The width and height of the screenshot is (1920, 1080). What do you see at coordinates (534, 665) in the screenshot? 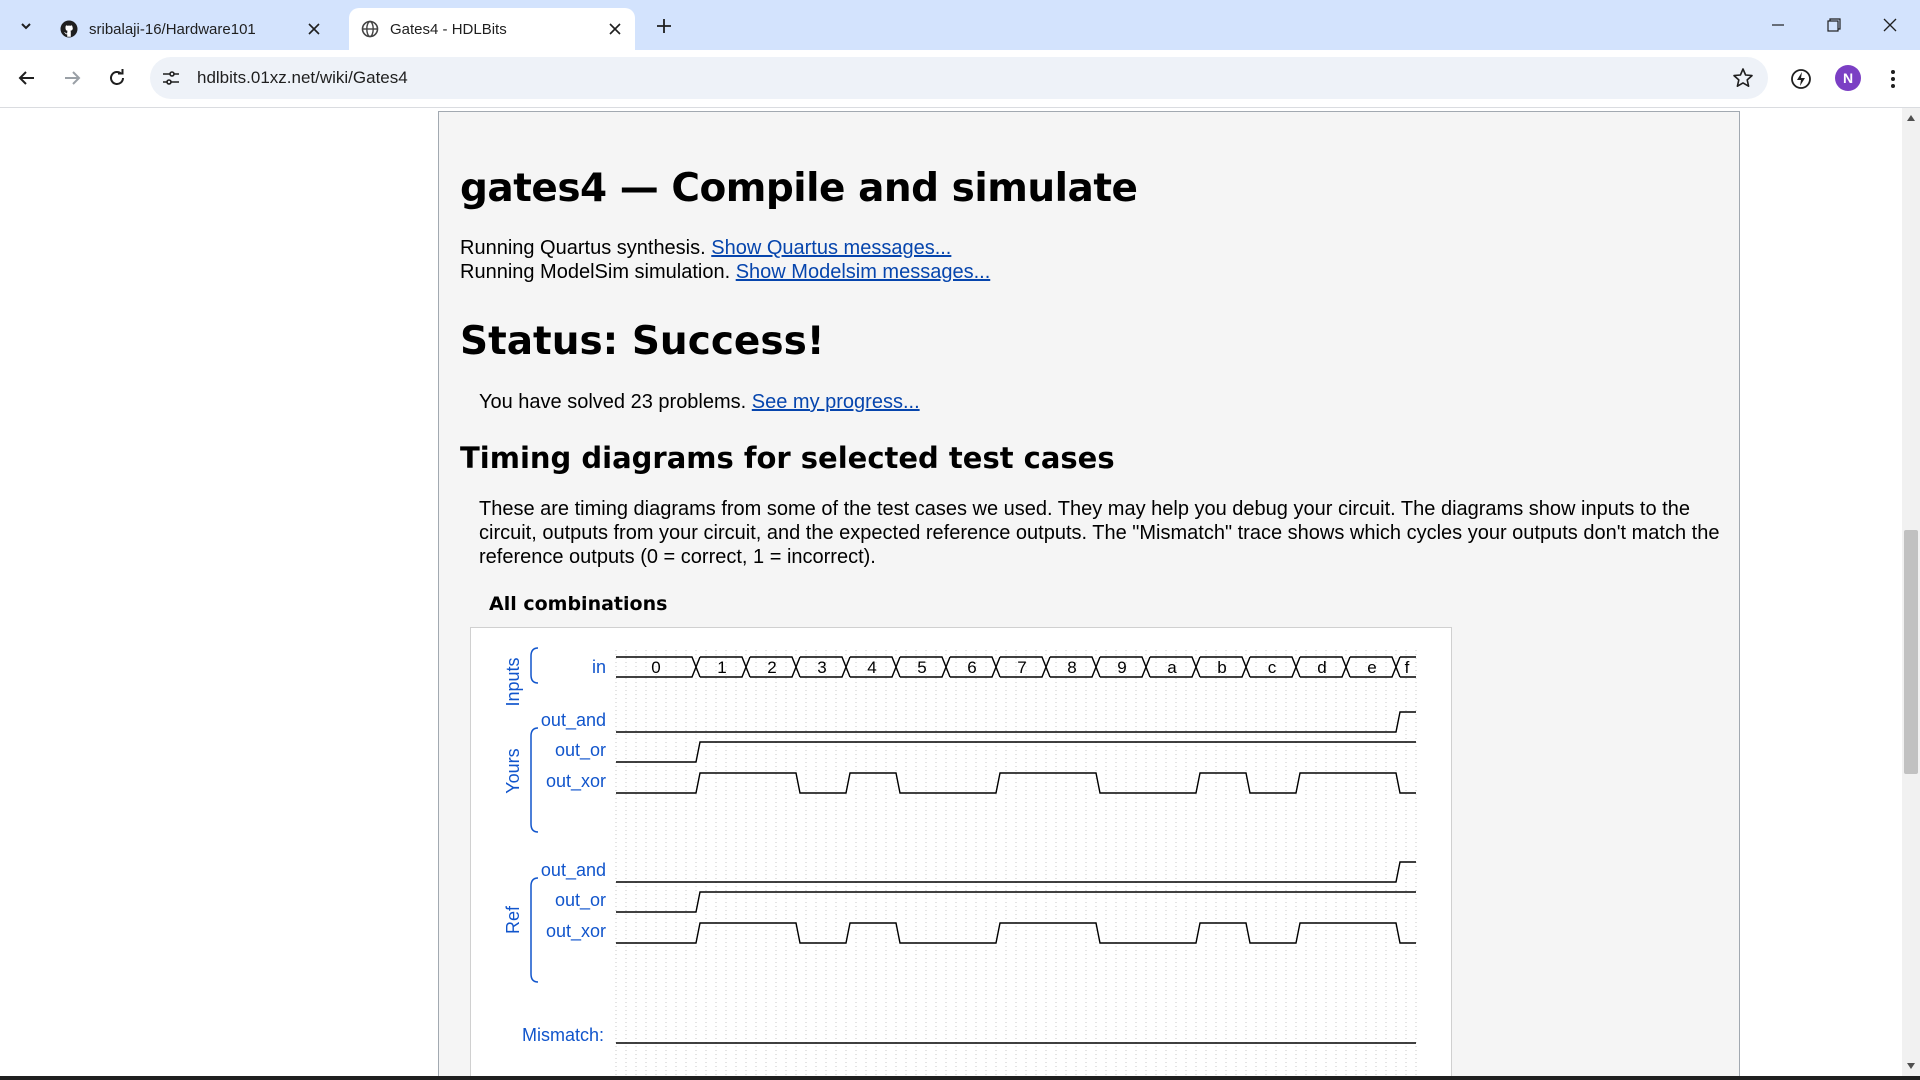
I see `inputs-brace` at bounding box center [534, 665].